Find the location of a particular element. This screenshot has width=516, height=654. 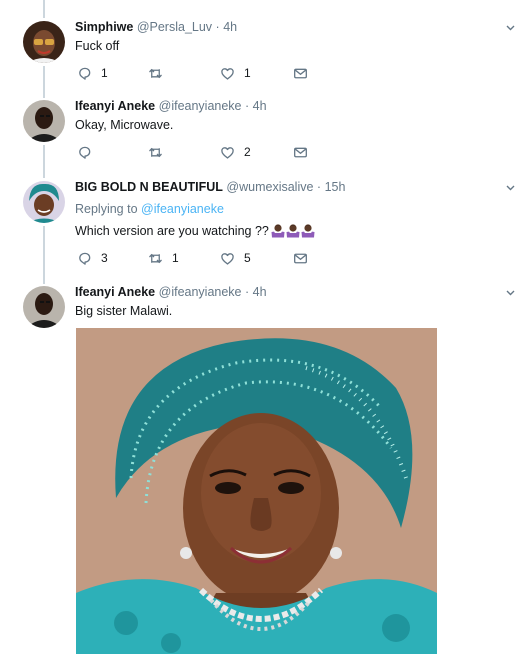

retweet-count: 1 is located at coordinates (175, 258).